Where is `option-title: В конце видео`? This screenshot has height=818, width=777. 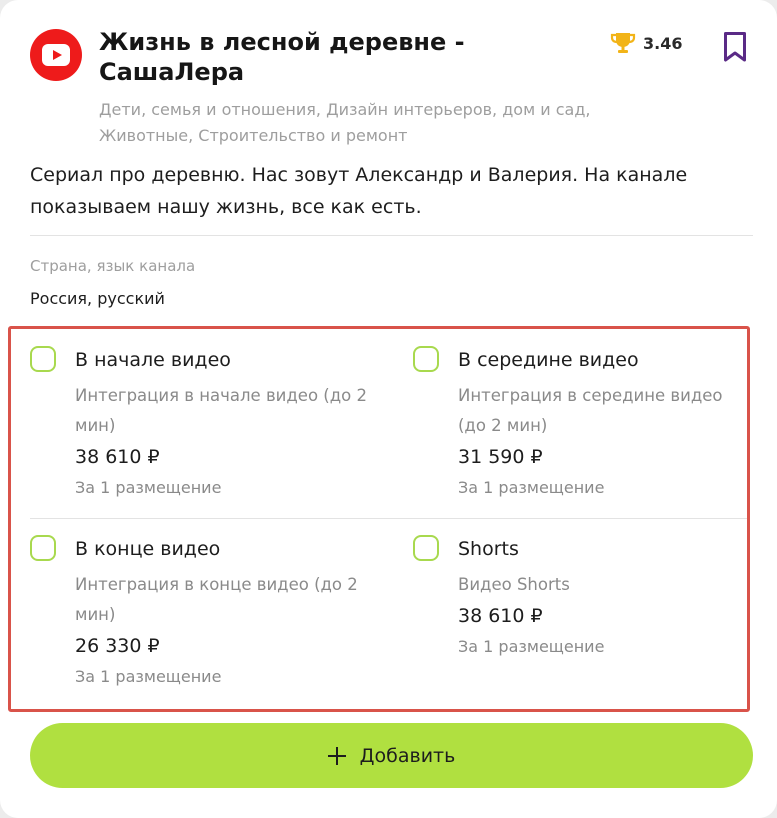 option-title: В конце видео is located at coordinates (148, 549).